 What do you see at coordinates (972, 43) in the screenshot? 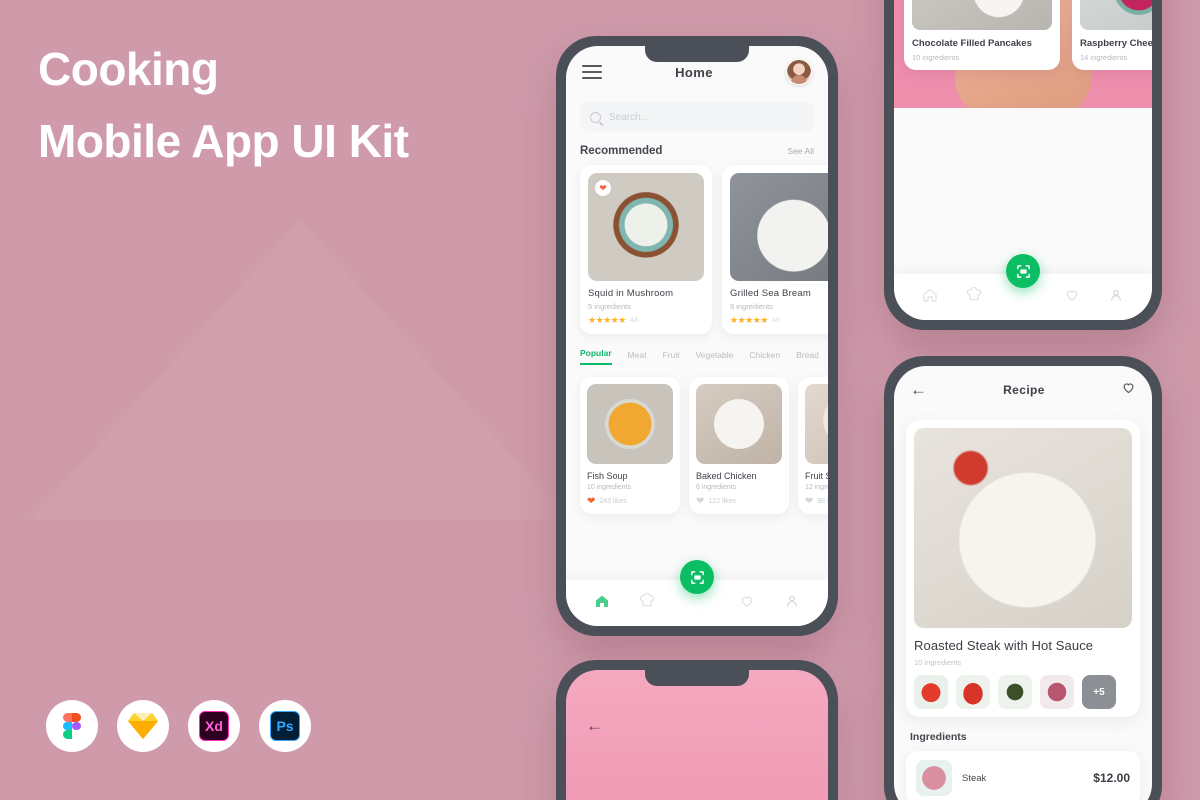
I see `recipe-title: Chocolate Filled Pancakes` at bounding box center [972, 43].